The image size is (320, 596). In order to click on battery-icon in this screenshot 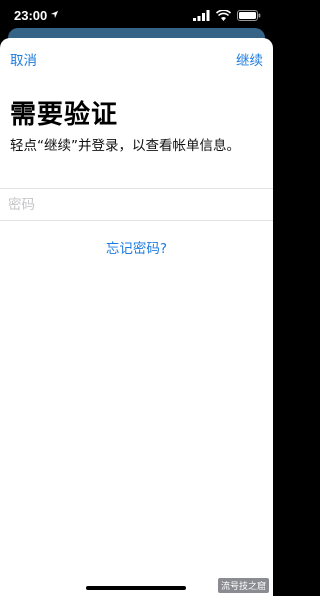, I will do `click(249, 15)`.